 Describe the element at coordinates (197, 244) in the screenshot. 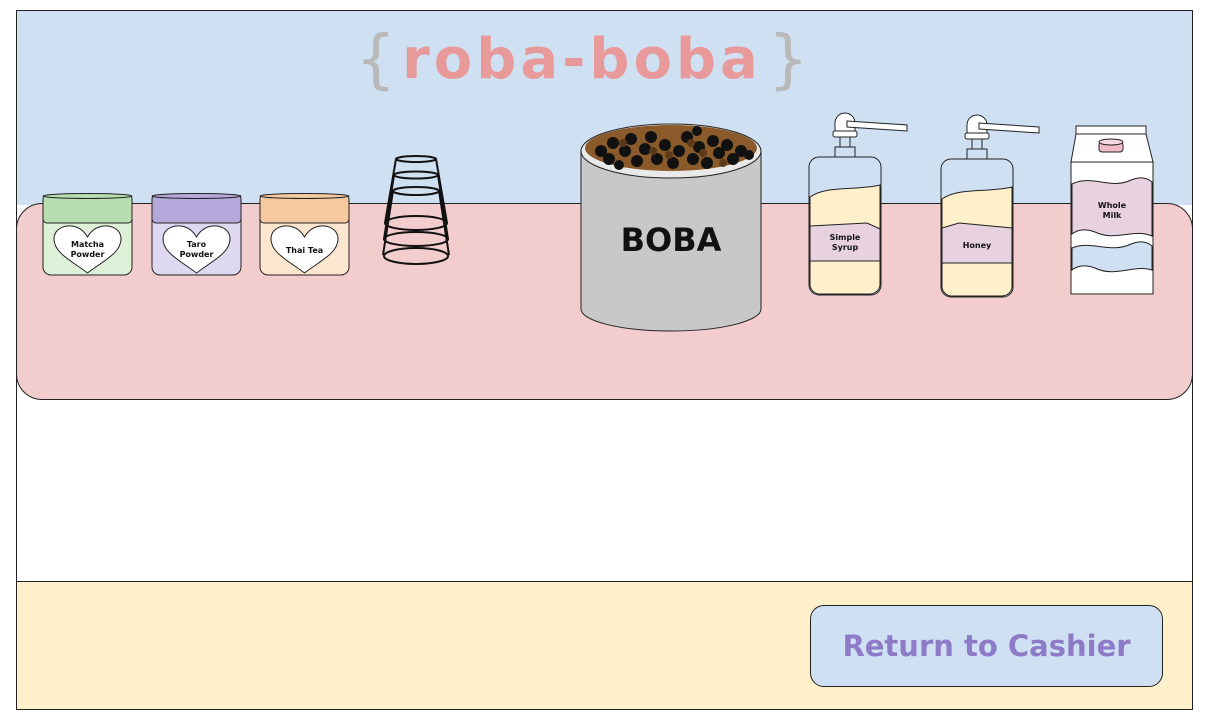

I see `taro-label-line1: Taro` at that location.